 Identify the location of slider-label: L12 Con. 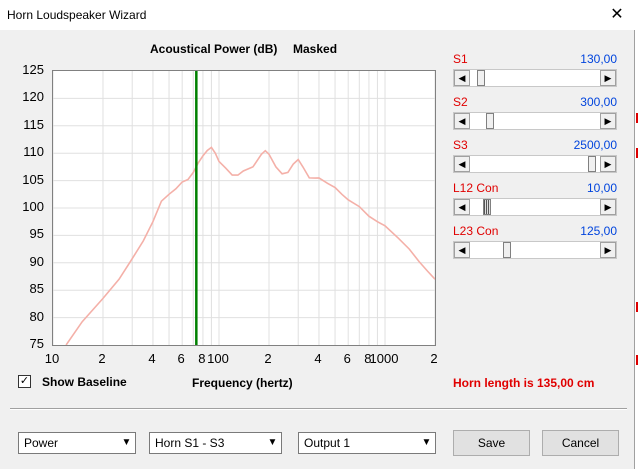
(476, 188).